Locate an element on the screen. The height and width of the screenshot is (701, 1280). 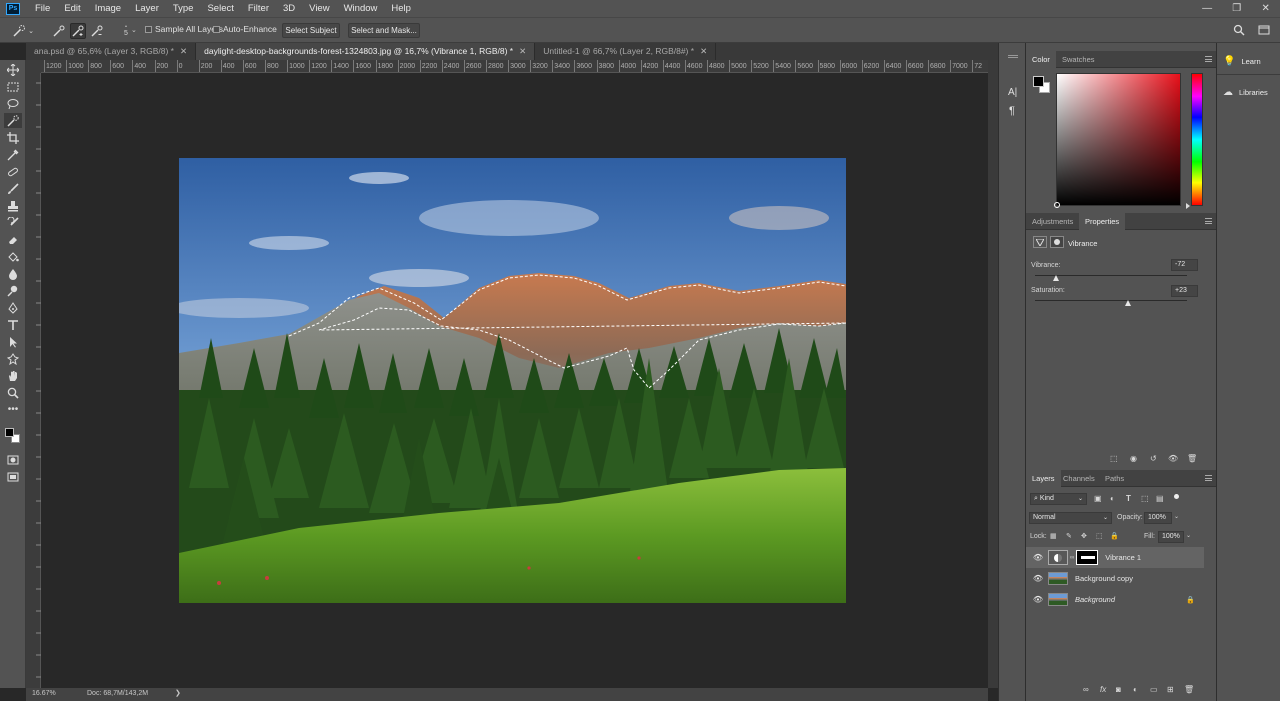
filter-smart-object-icon: ▤ is located at coordinates (1160, 498).